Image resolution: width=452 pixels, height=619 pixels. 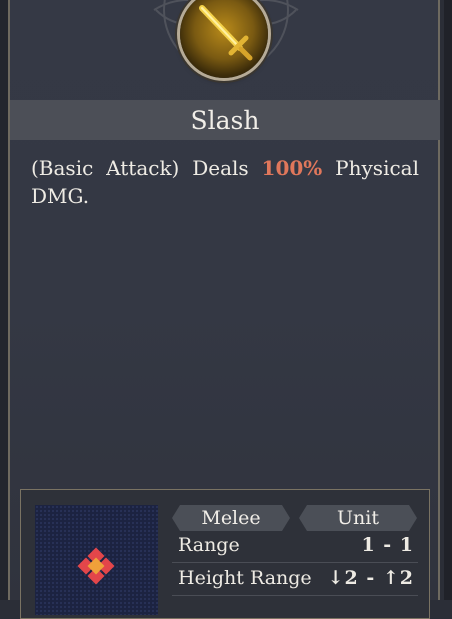 What do you see at coordinates (292, 168) in the screenshot?
I see `damage-percentage: 100%` at bounding box center [292, 168].